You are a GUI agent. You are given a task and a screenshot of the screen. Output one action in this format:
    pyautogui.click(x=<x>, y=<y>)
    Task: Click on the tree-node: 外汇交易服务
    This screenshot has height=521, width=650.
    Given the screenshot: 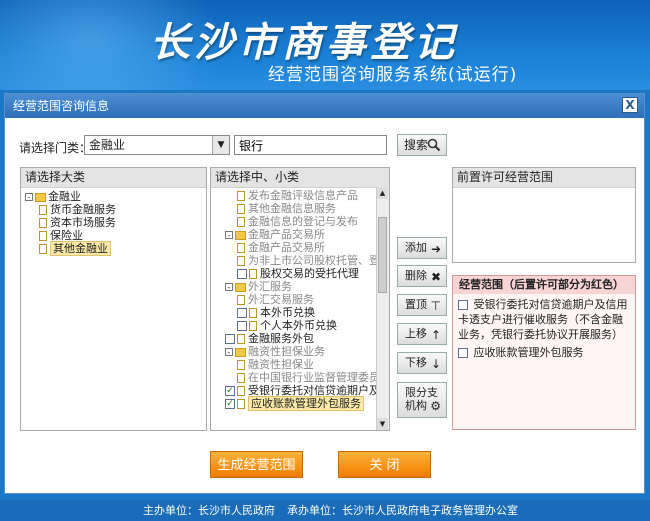 What is the action you would take?
    pyautogui.click(x=275, y=299)
    